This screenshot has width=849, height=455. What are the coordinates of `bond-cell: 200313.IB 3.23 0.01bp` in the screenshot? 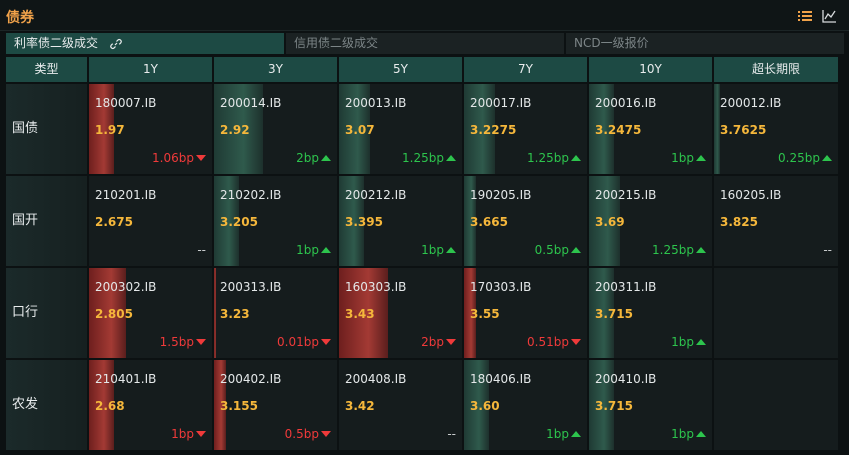 It's located at (275, 313).